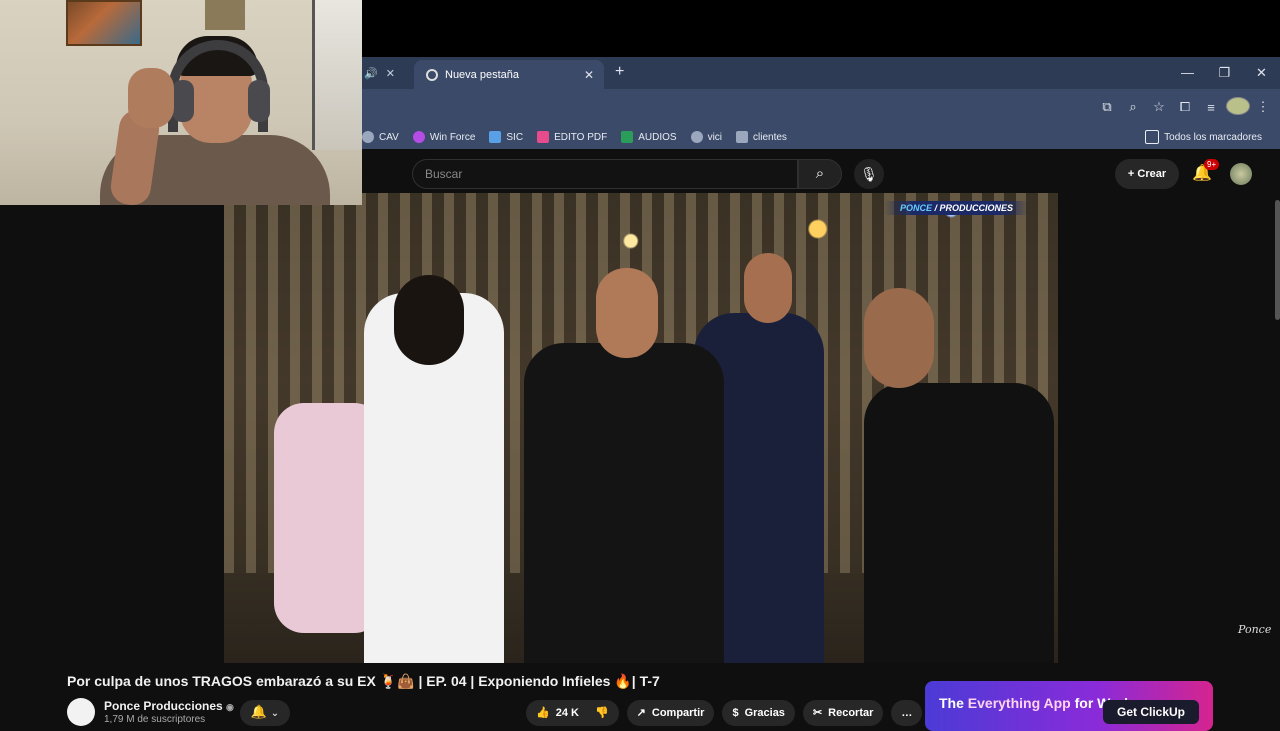 Image resolution: width=1280 pixels, height=731 pixels. What do you see at coordinates (543, 713) in the screenshot?
I see `thumbs-up-icon: 👍` at bounding box center [543, 713].